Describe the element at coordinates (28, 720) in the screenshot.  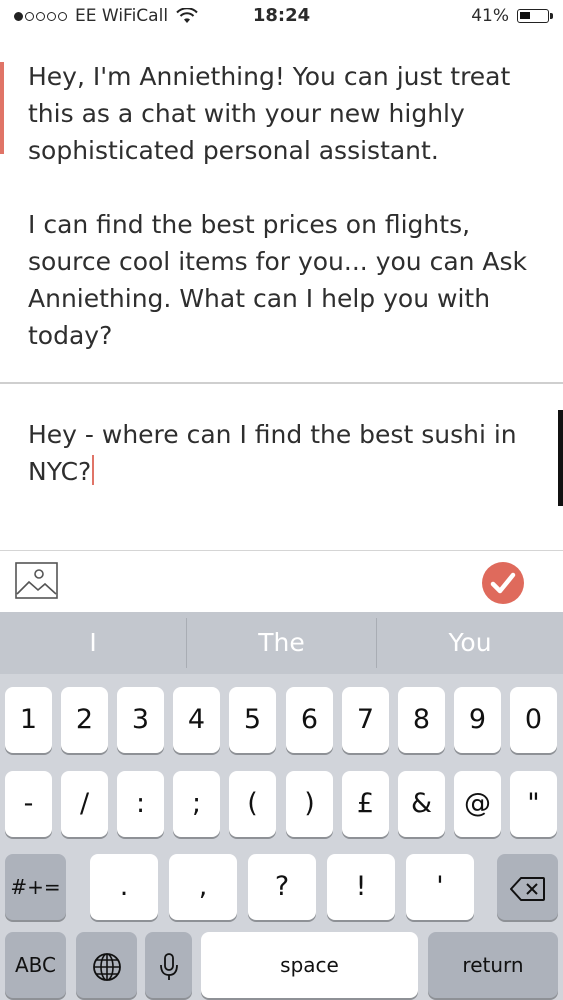
I see `key: 1` at that location.